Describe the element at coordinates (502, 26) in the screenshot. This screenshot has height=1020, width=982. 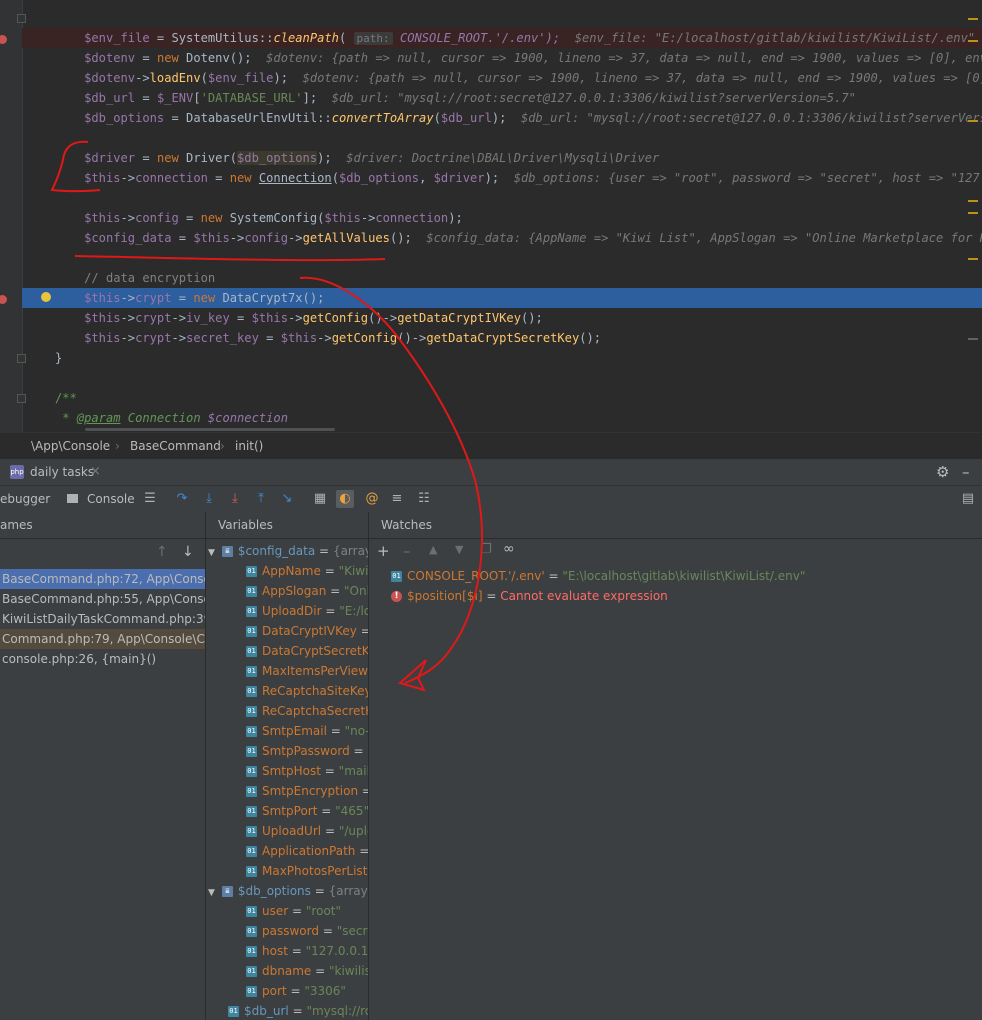
I see `code-line: public function init() {` at that location.